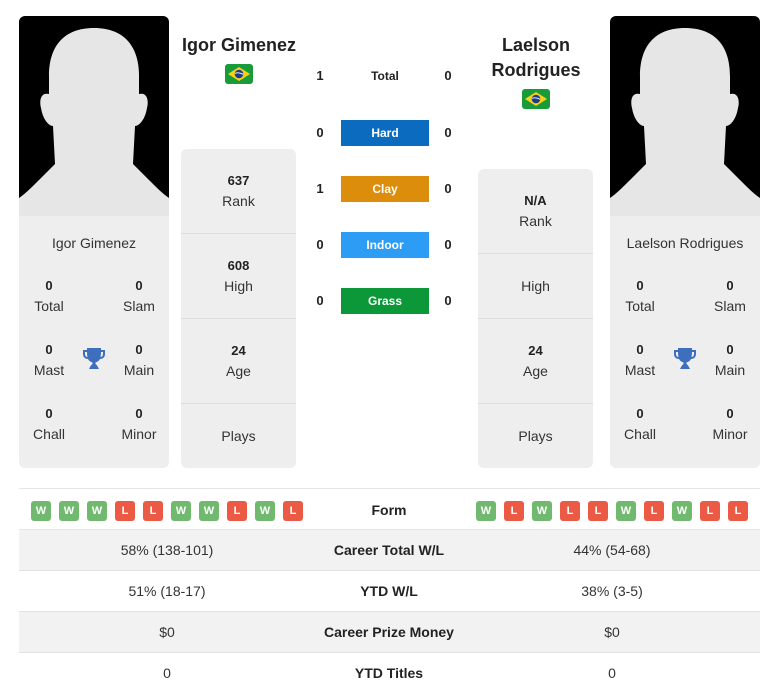 The width and height of the screenshot is (779, 699). Describe the element at coordinates (167, 632) in the screenshot. I see `player1-prize-money: $0` at that location.